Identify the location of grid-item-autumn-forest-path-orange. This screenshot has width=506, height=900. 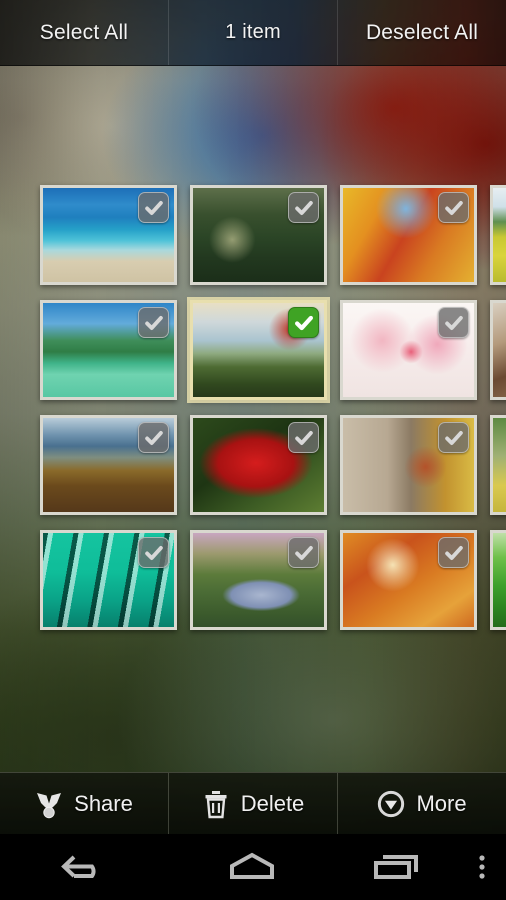
(408, 587).